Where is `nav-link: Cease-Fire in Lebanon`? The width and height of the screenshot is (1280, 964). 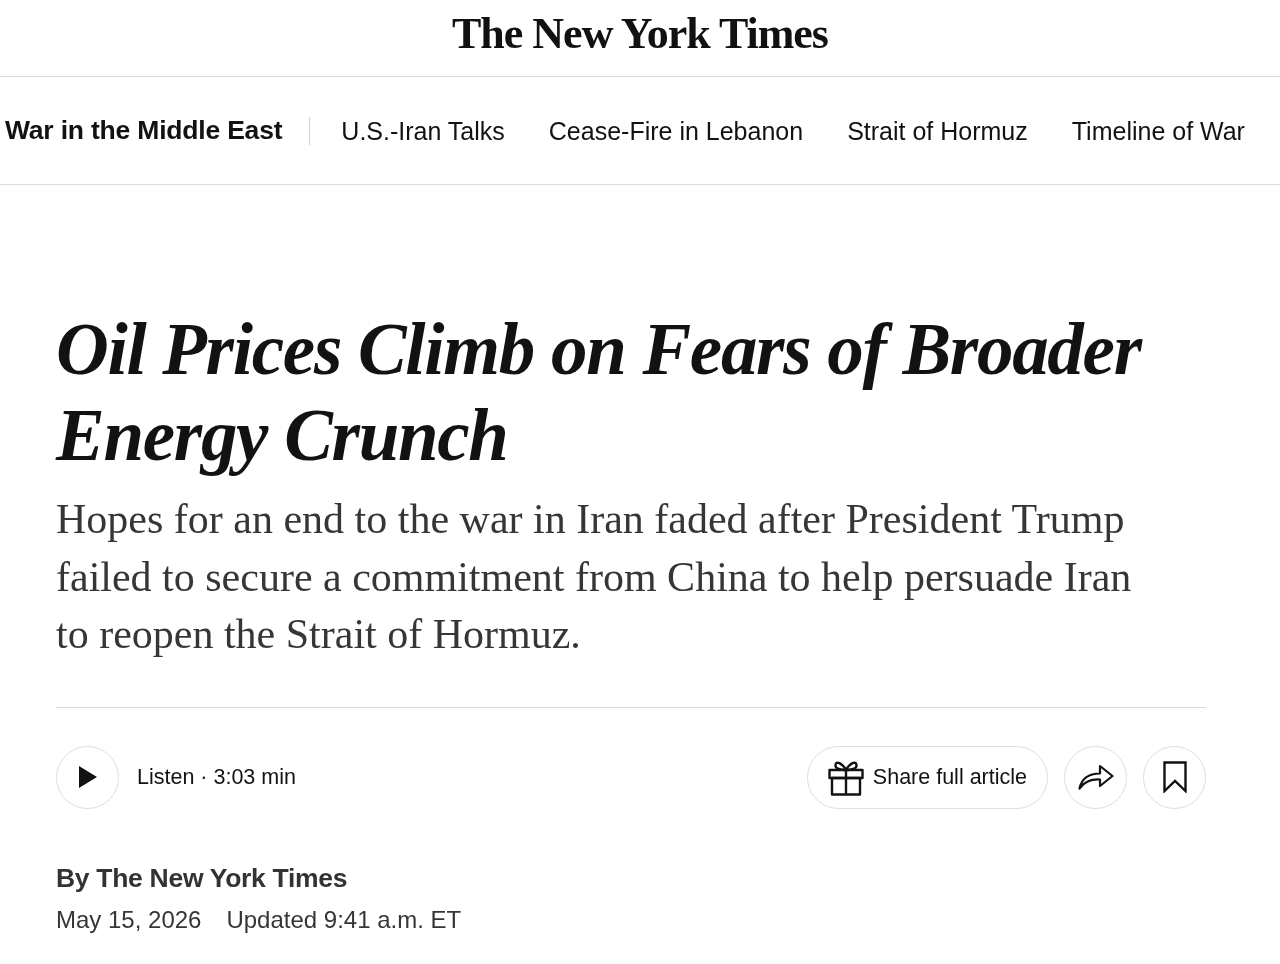 nav-link: Cease-Fire in Lebanon is located at coordinates (676, 130).